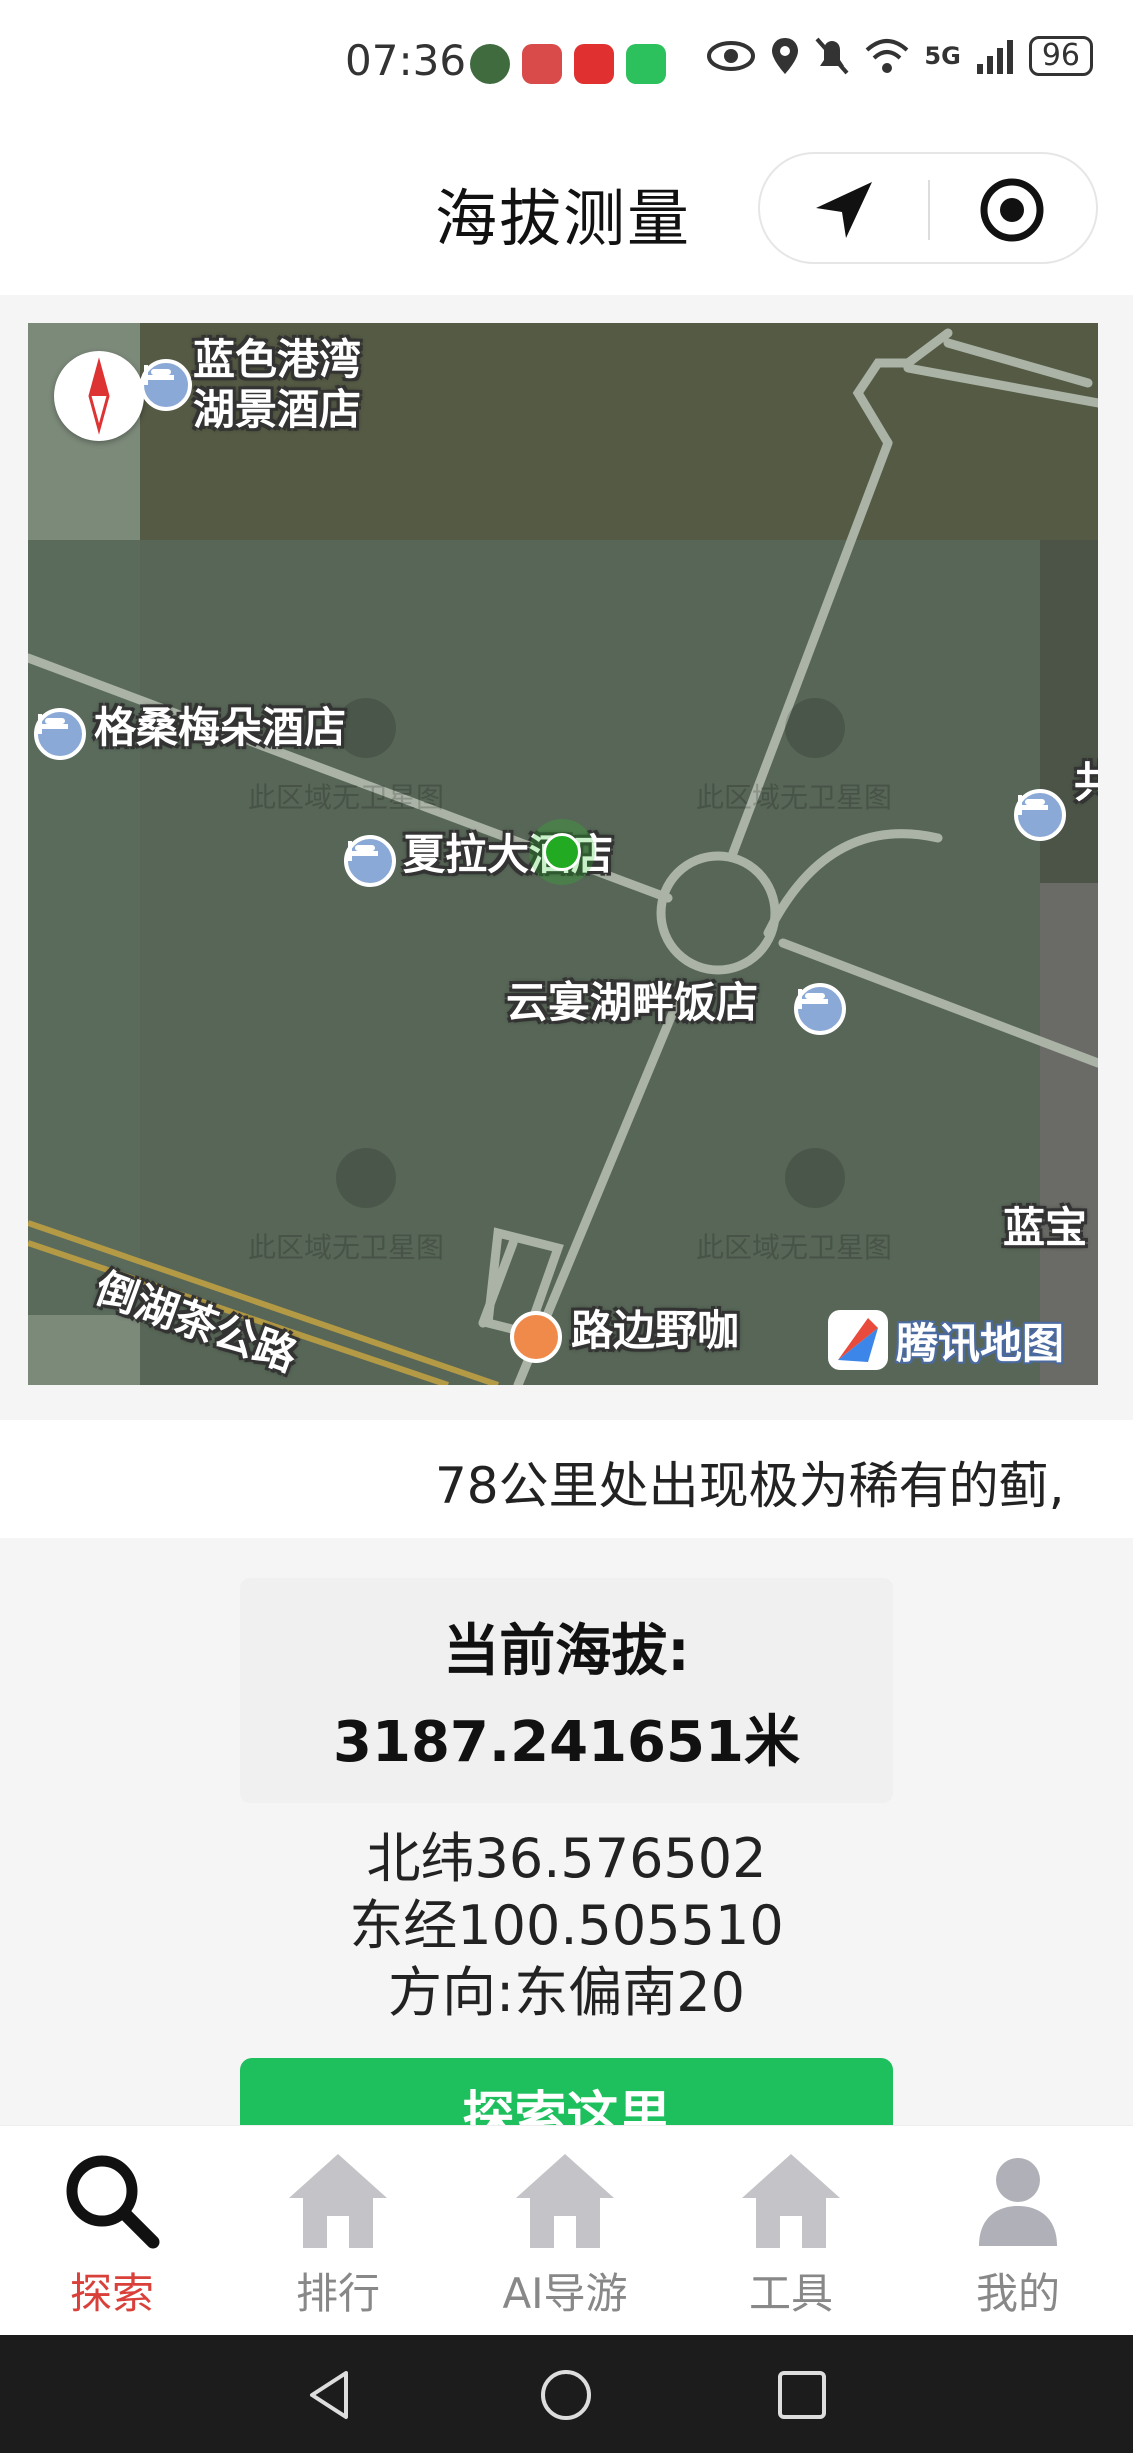 The width and height of the screenshot is (1133, 2453). Describe the element at coordinates (887, 56) in the screenshot. I see `wifi-icon` at that location.